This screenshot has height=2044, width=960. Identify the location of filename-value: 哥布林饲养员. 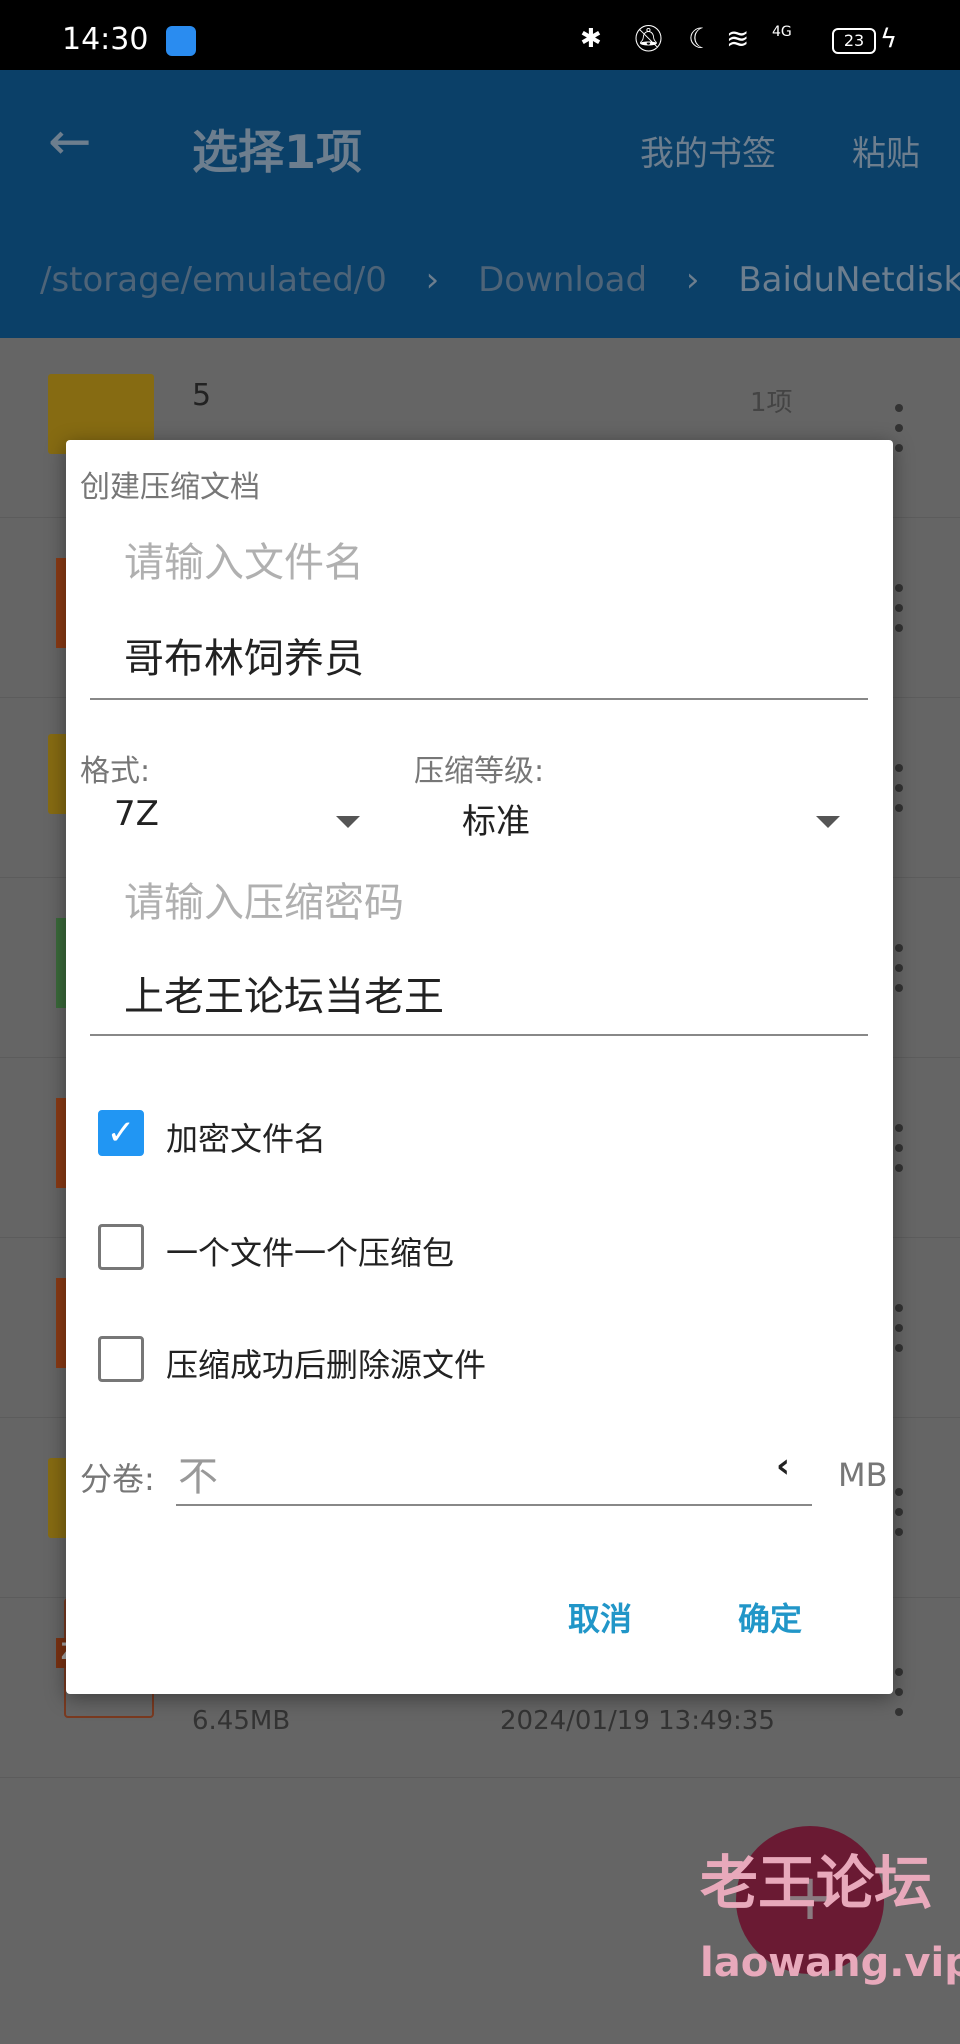
(244, 659).